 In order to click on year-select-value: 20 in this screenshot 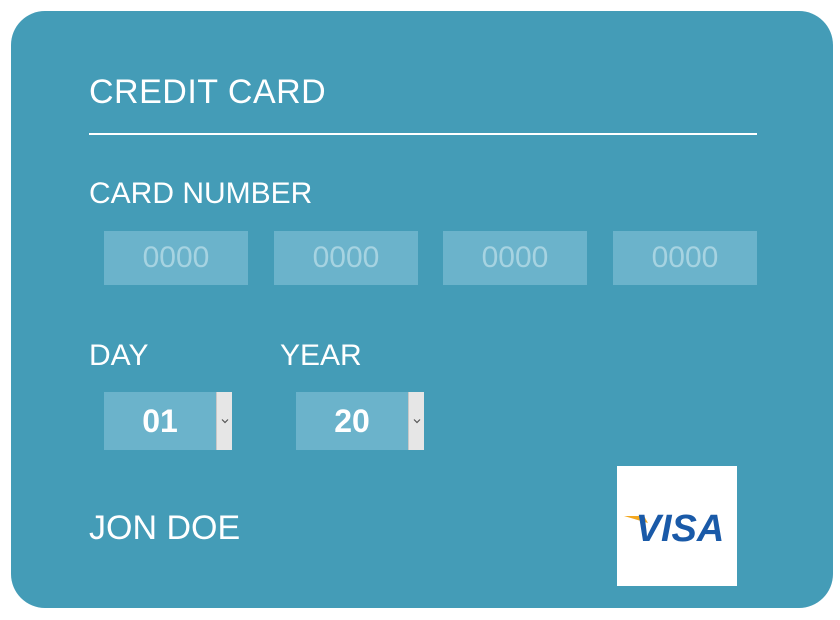, I will do `click(352, 421)`.